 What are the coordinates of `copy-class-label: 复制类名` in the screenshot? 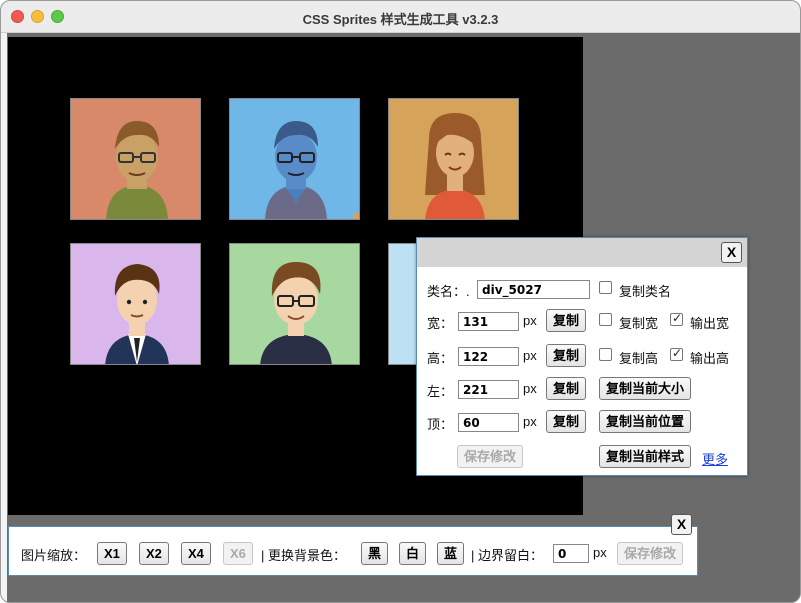 It's located at (645, 291).